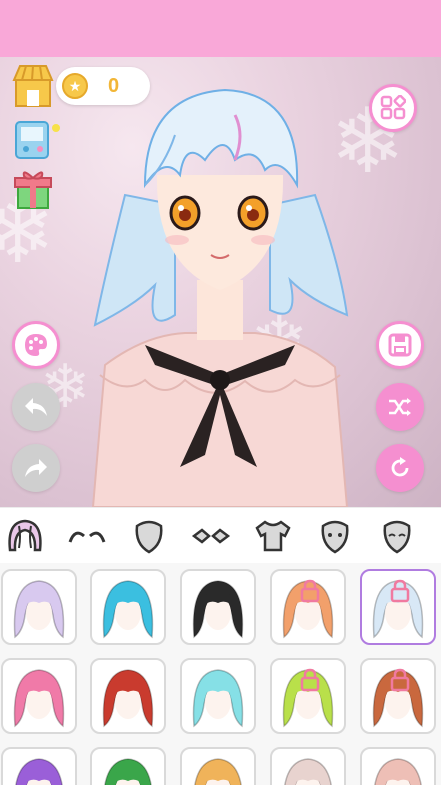 This screenshot has height=785, width=441. I want to click on menu-button, so click(393, 108).